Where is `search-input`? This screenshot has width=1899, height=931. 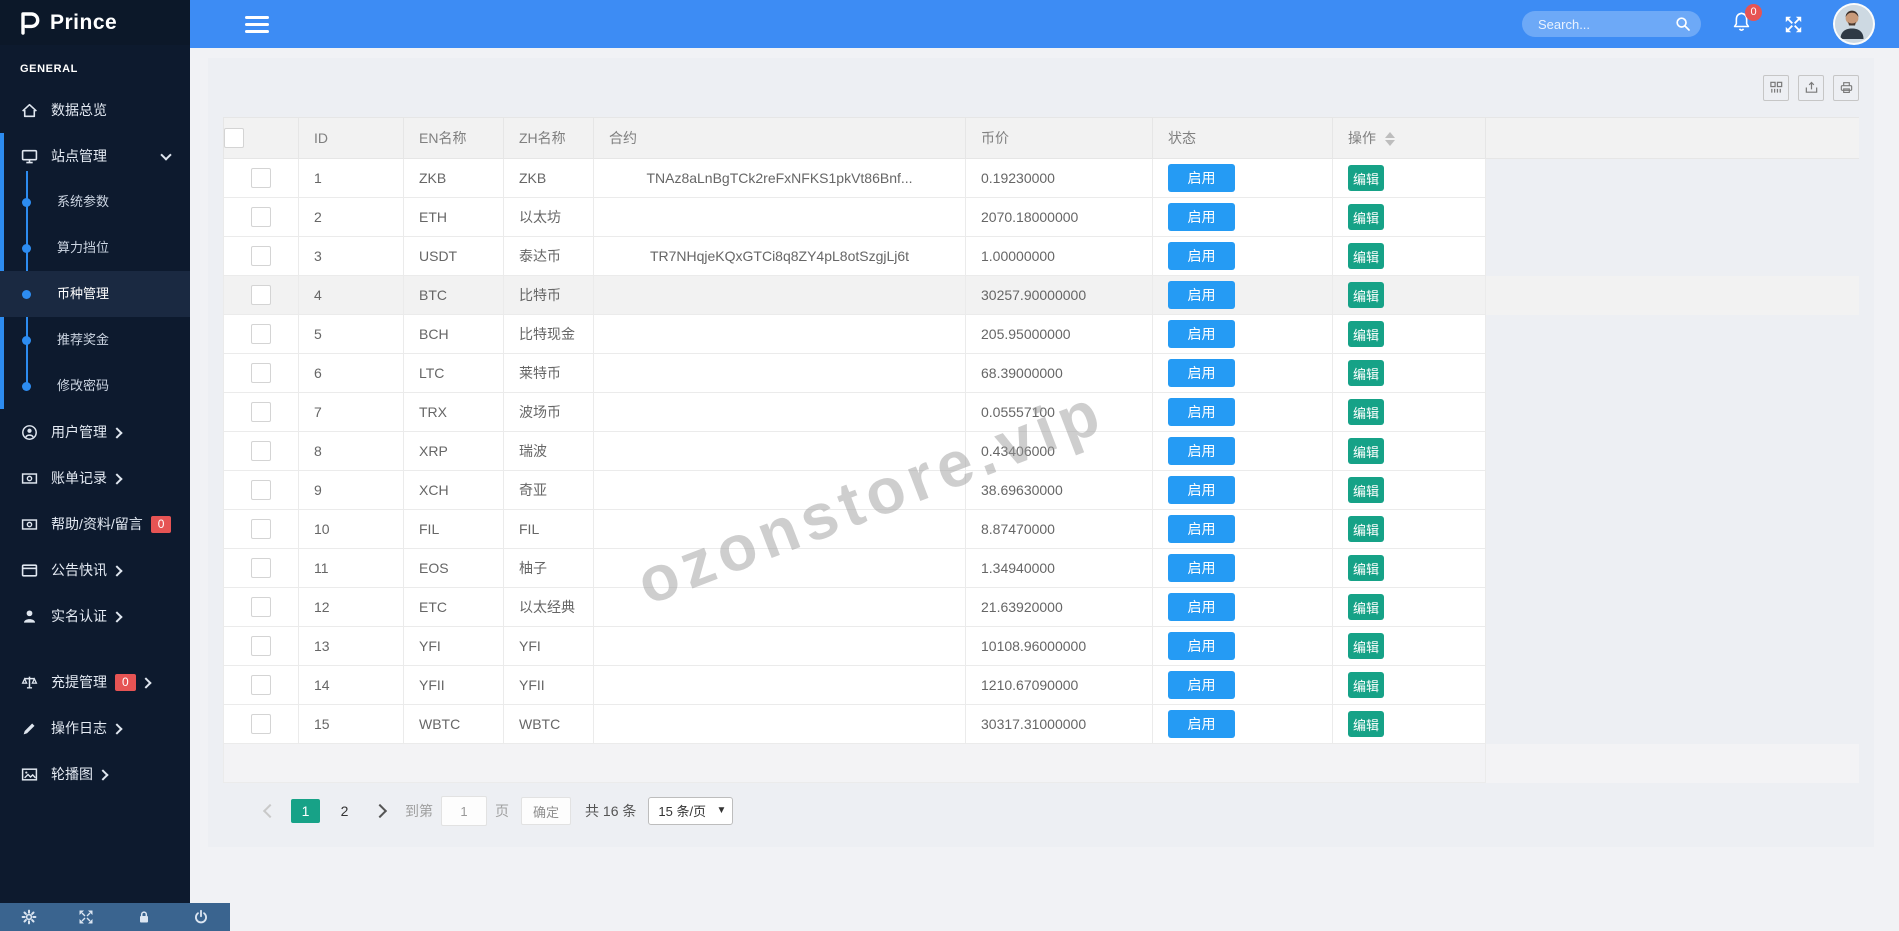
search-input is located at coordinates (1605, 24).